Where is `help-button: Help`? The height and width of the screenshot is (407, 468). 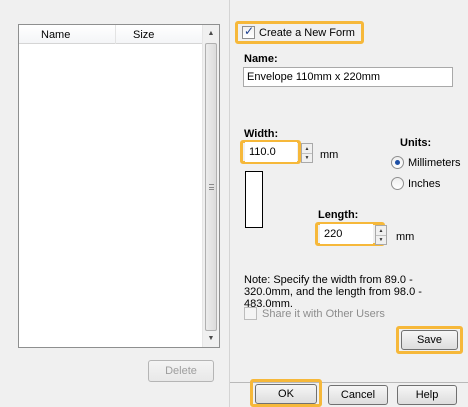
help-button: Help is located at coordinates (427, 395).